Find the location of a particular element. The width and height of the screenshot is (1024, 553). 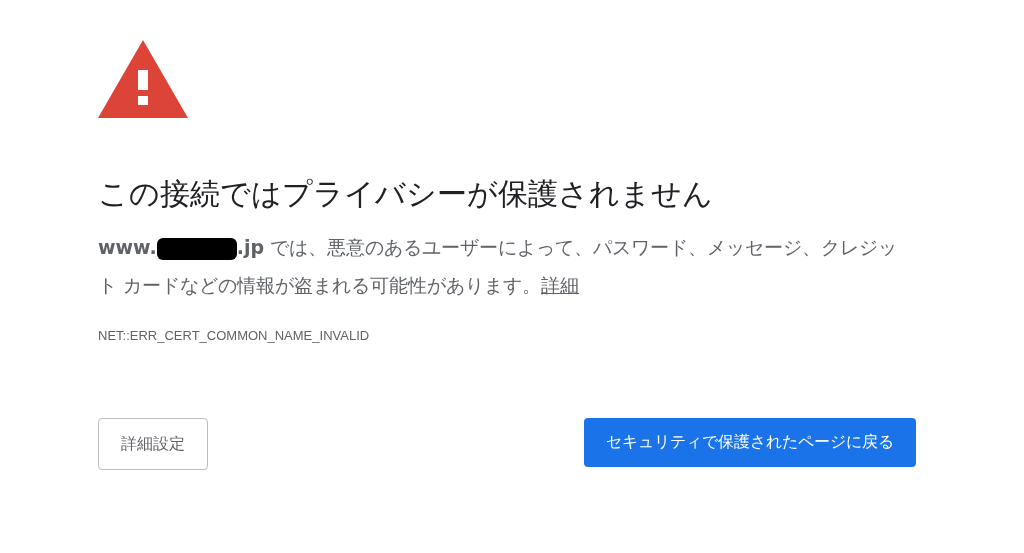

warning-text: www. .jp では、悪意のあるユーザーによって、パスワード、メッセージ、クレジット カードなどの情報が盗まれる可能性があります。詳細 is located at coordinates (498, 266).